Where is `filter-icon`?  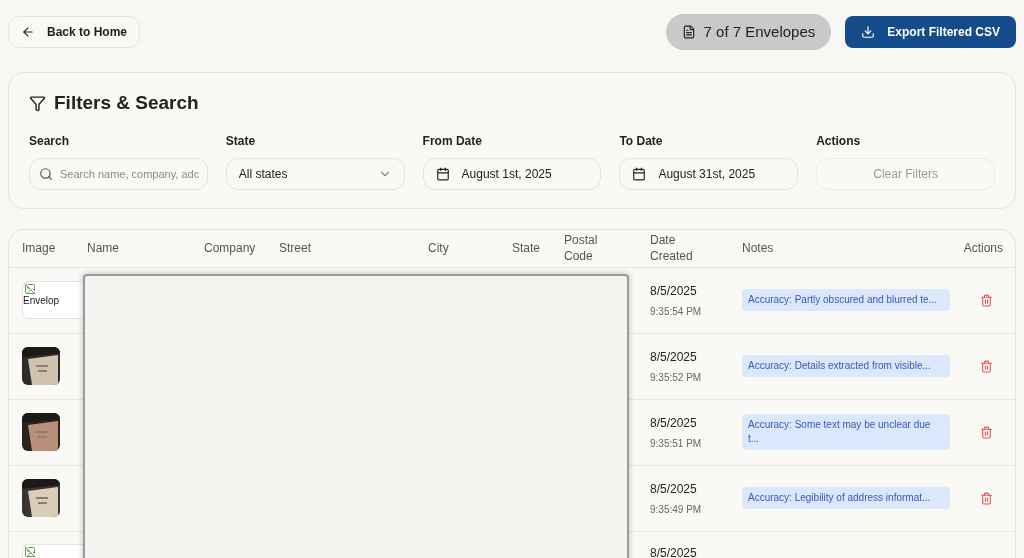
filter-icon is located at coordinates (37, 103).